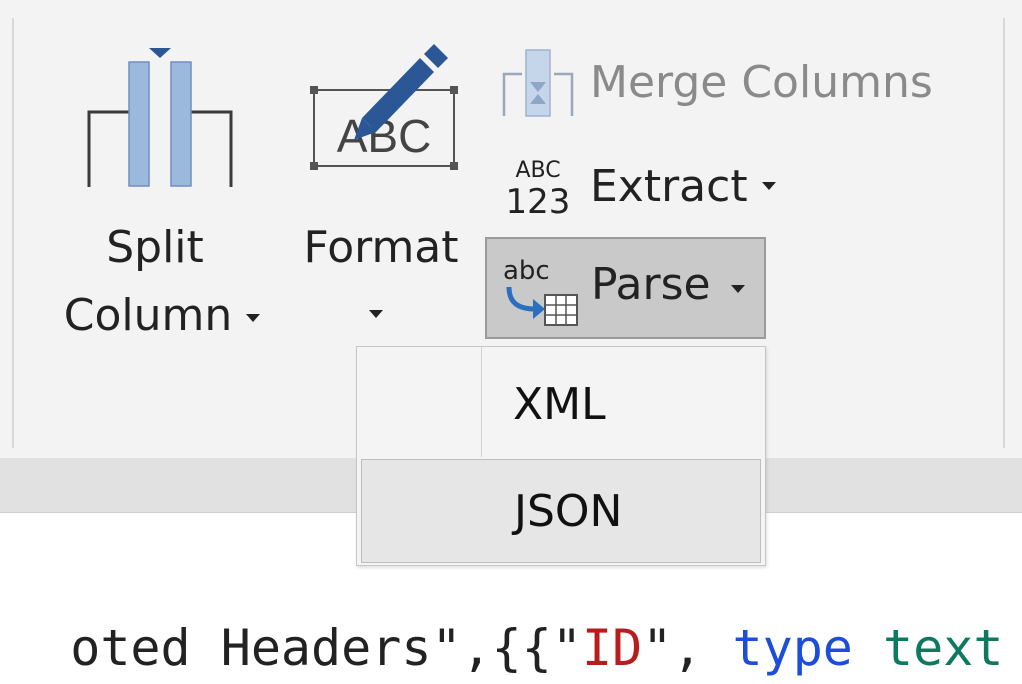 This screenshot has height=684, width=1022. I want to click on merge-columns-button: Merge Columns, so click(716, 82).